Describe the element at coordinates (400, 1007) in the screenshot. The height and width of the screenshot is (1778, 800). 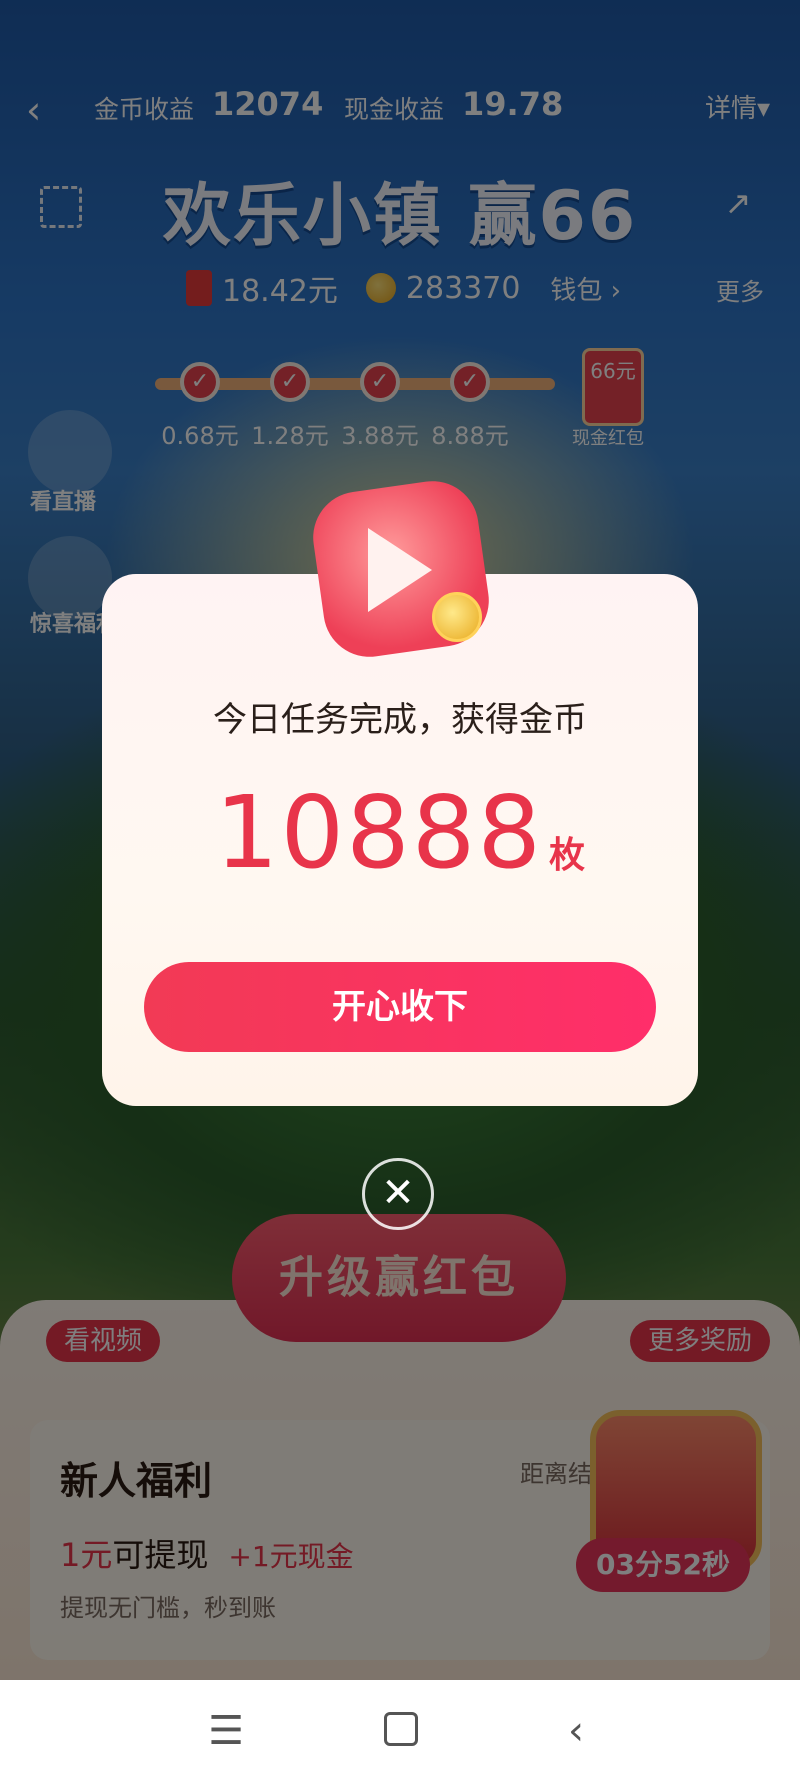
I see `accept-reward-button: 开心收下` at that location.